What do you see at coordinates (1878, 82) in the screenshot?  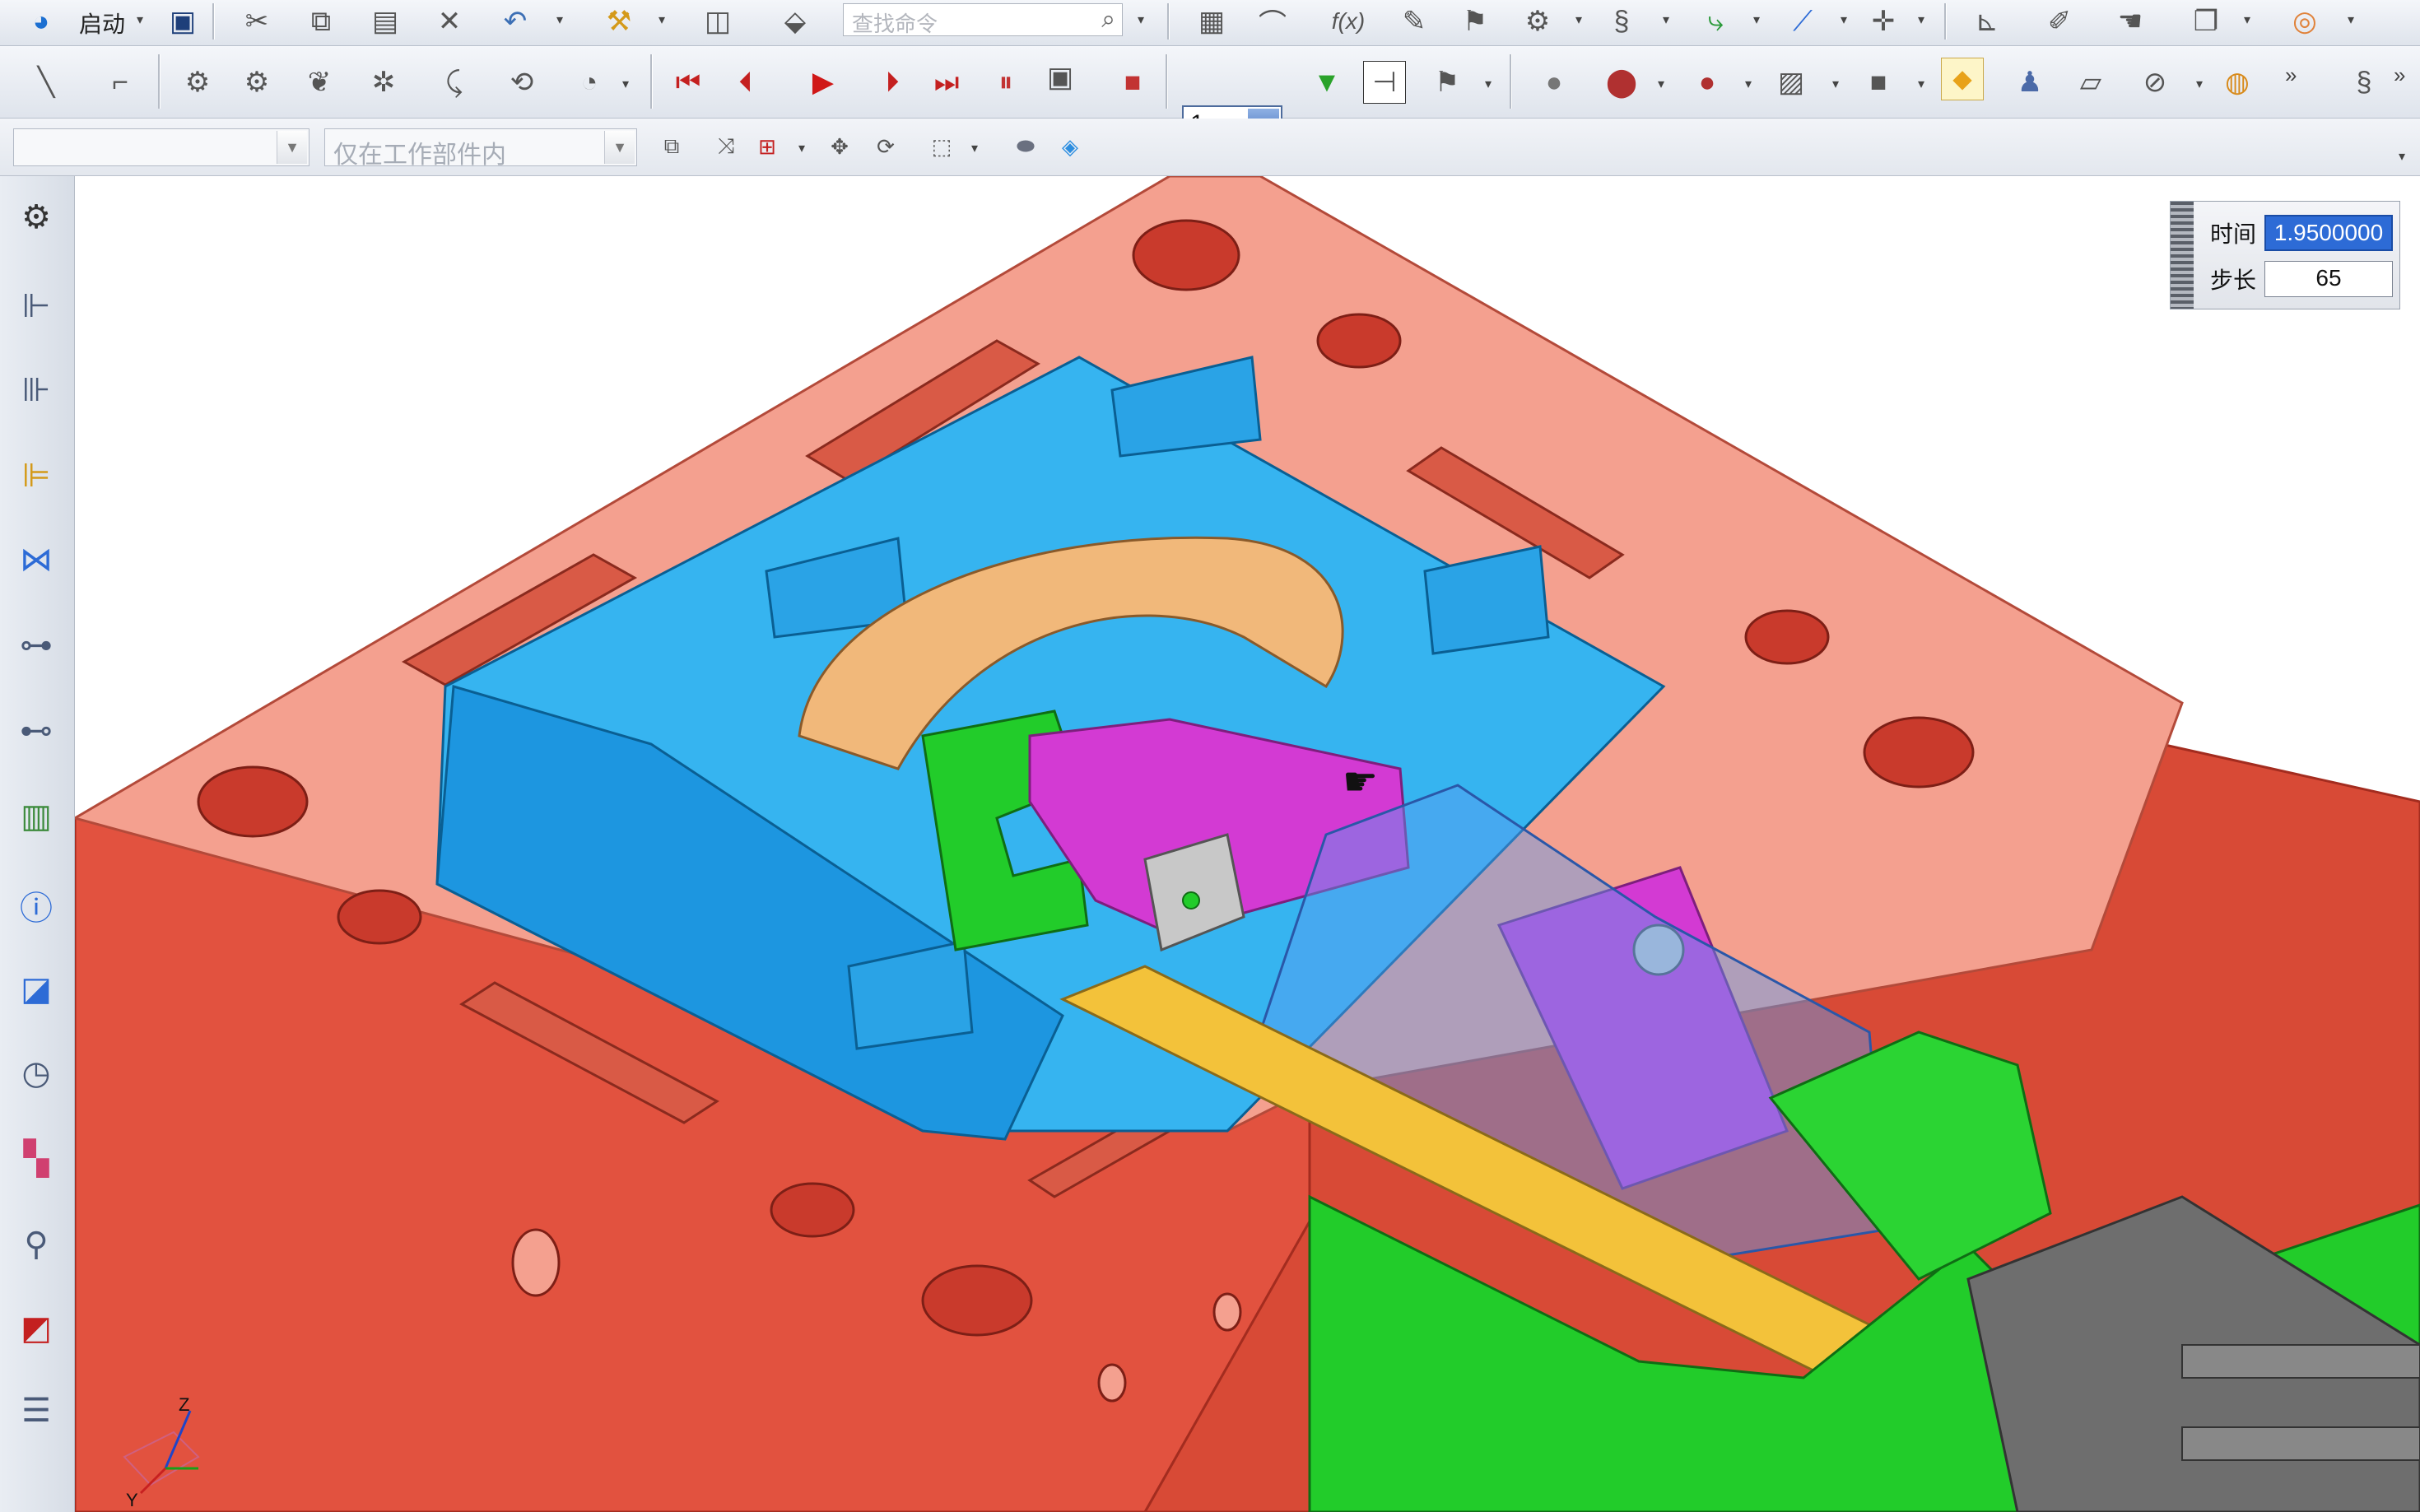 I see `display-icon: ■` at bounding box center [1878, 82].